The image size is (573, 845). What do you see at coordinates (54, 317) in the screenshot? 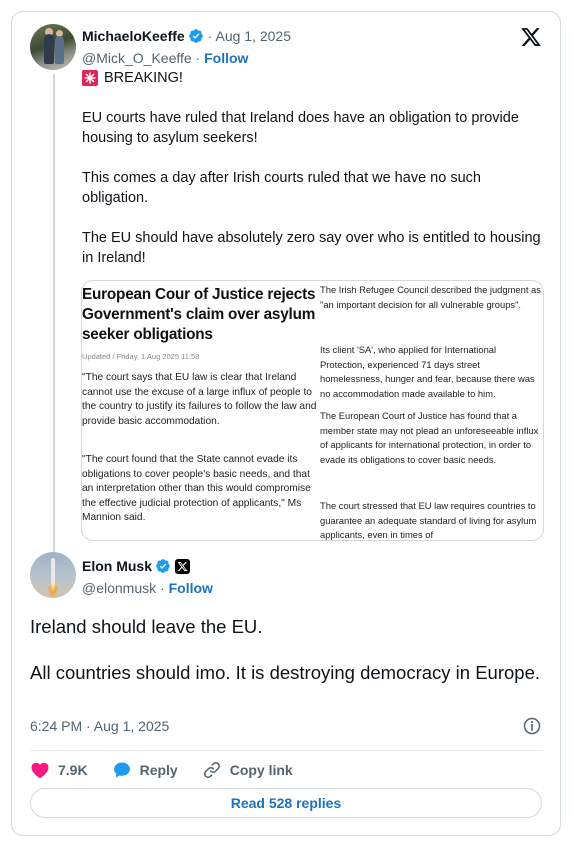
I see `thread-line` at bounding box center [54, 317].